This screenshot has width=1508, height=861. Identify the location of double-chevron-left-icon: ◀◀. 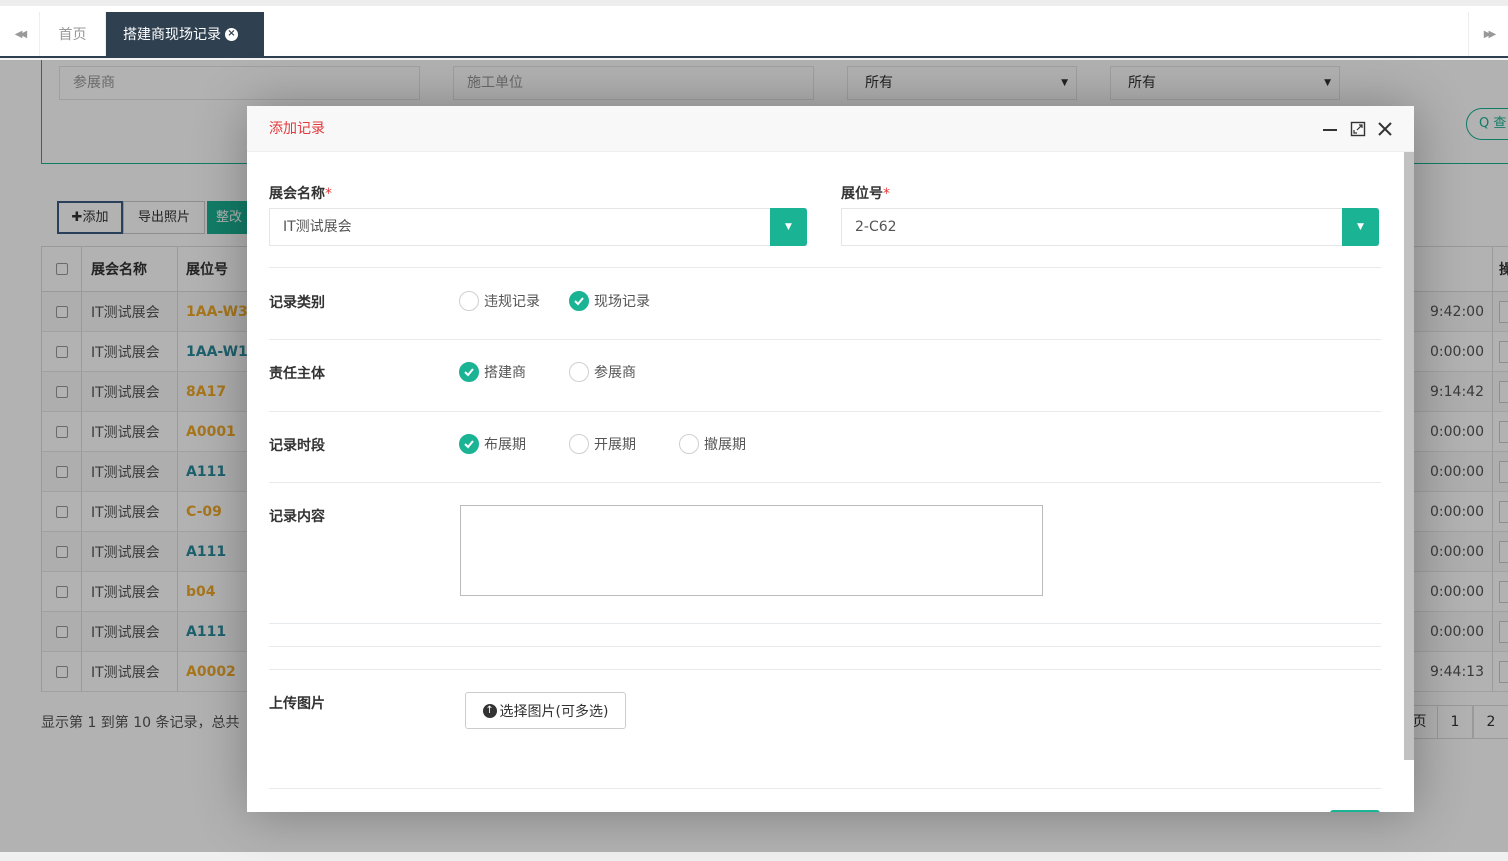
(21, 34).